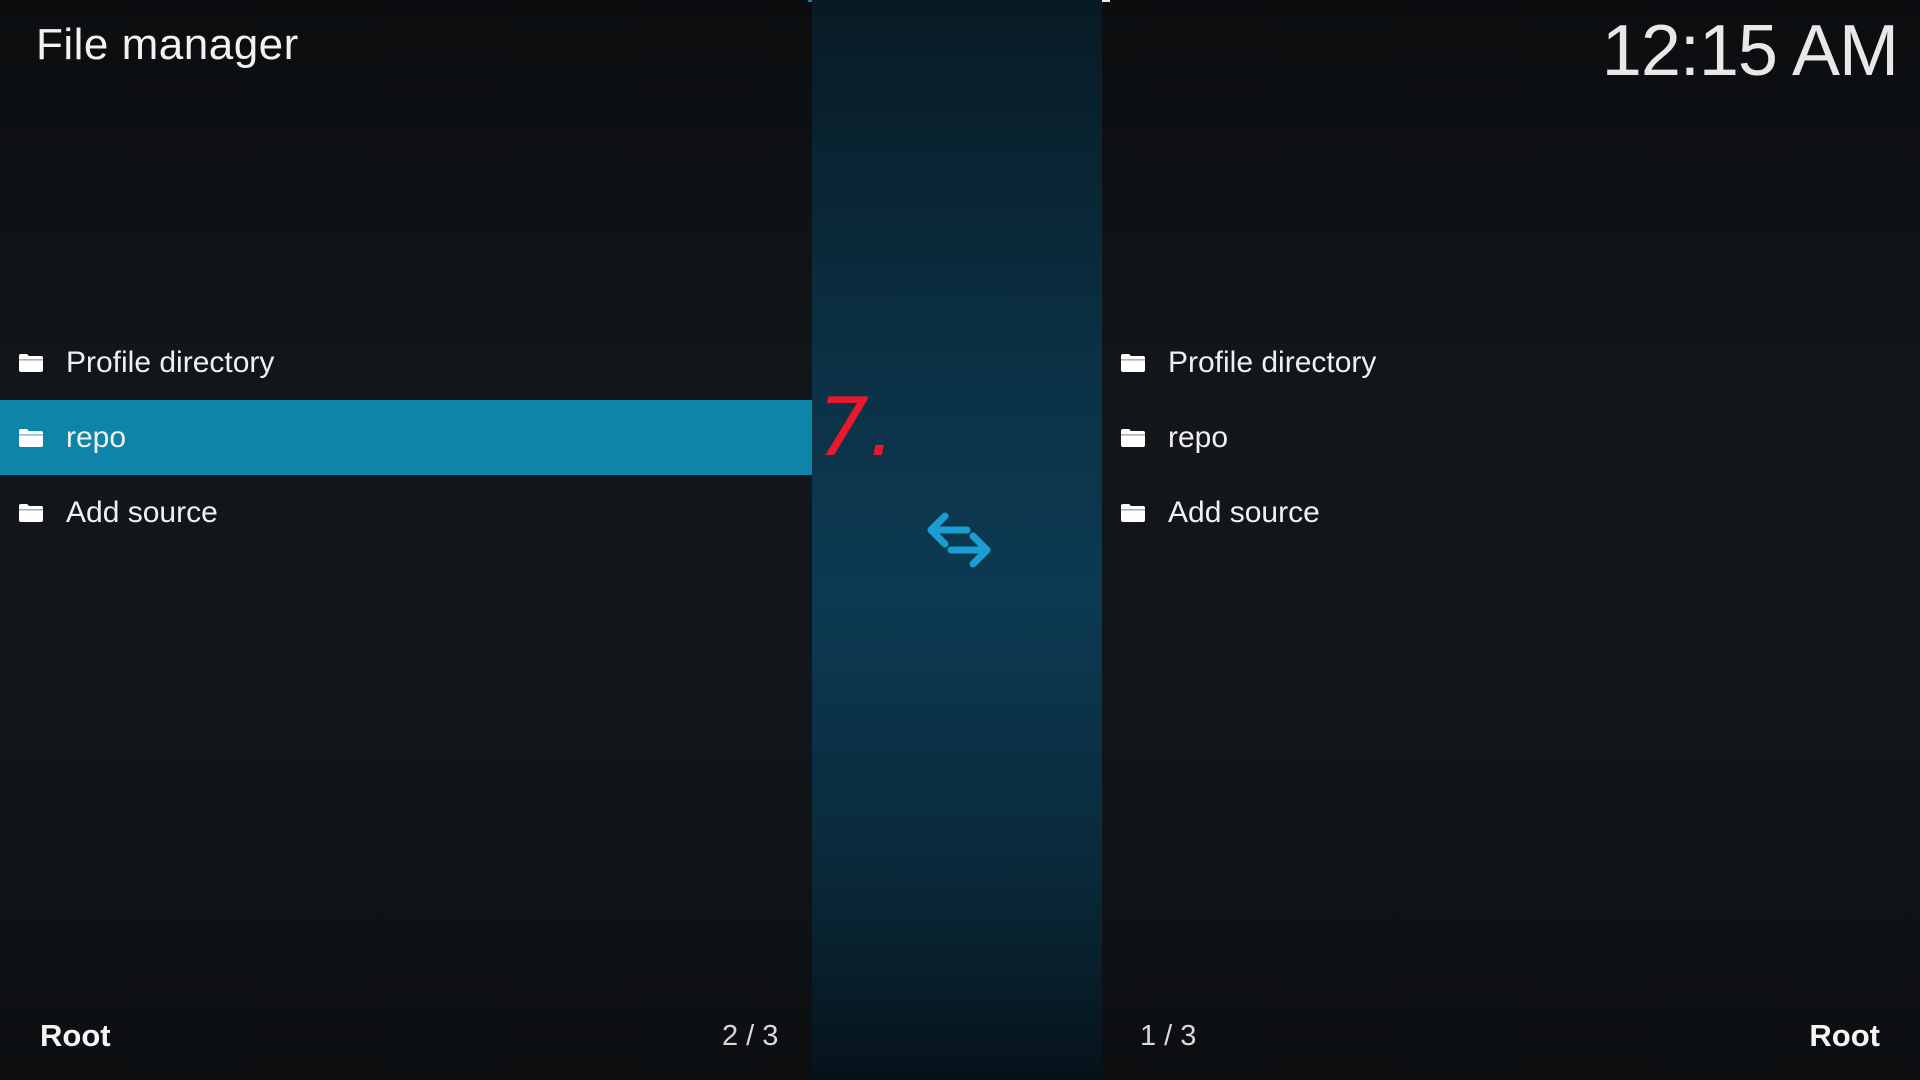 This screenshot has width=1920, height=1080. What do you see at coordinates (1844, 1035) in the screenshot?
I see `right-footer-path: Root` at bounding box center [1844, 1035].